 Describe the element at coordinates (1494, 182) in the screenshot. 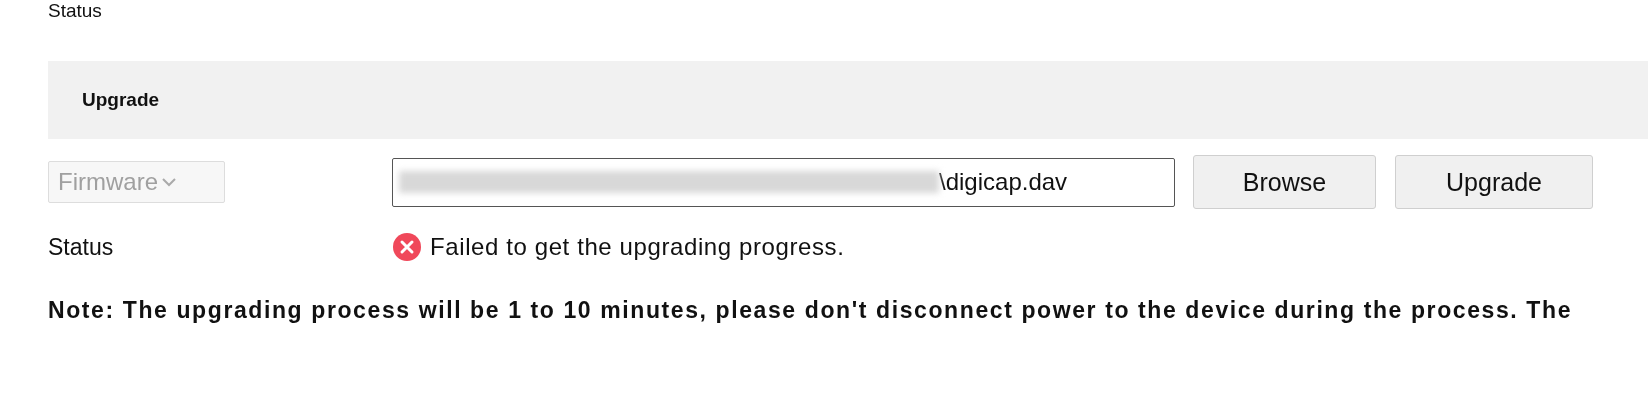

I see `upgrade-button: Upgrade` at that location.